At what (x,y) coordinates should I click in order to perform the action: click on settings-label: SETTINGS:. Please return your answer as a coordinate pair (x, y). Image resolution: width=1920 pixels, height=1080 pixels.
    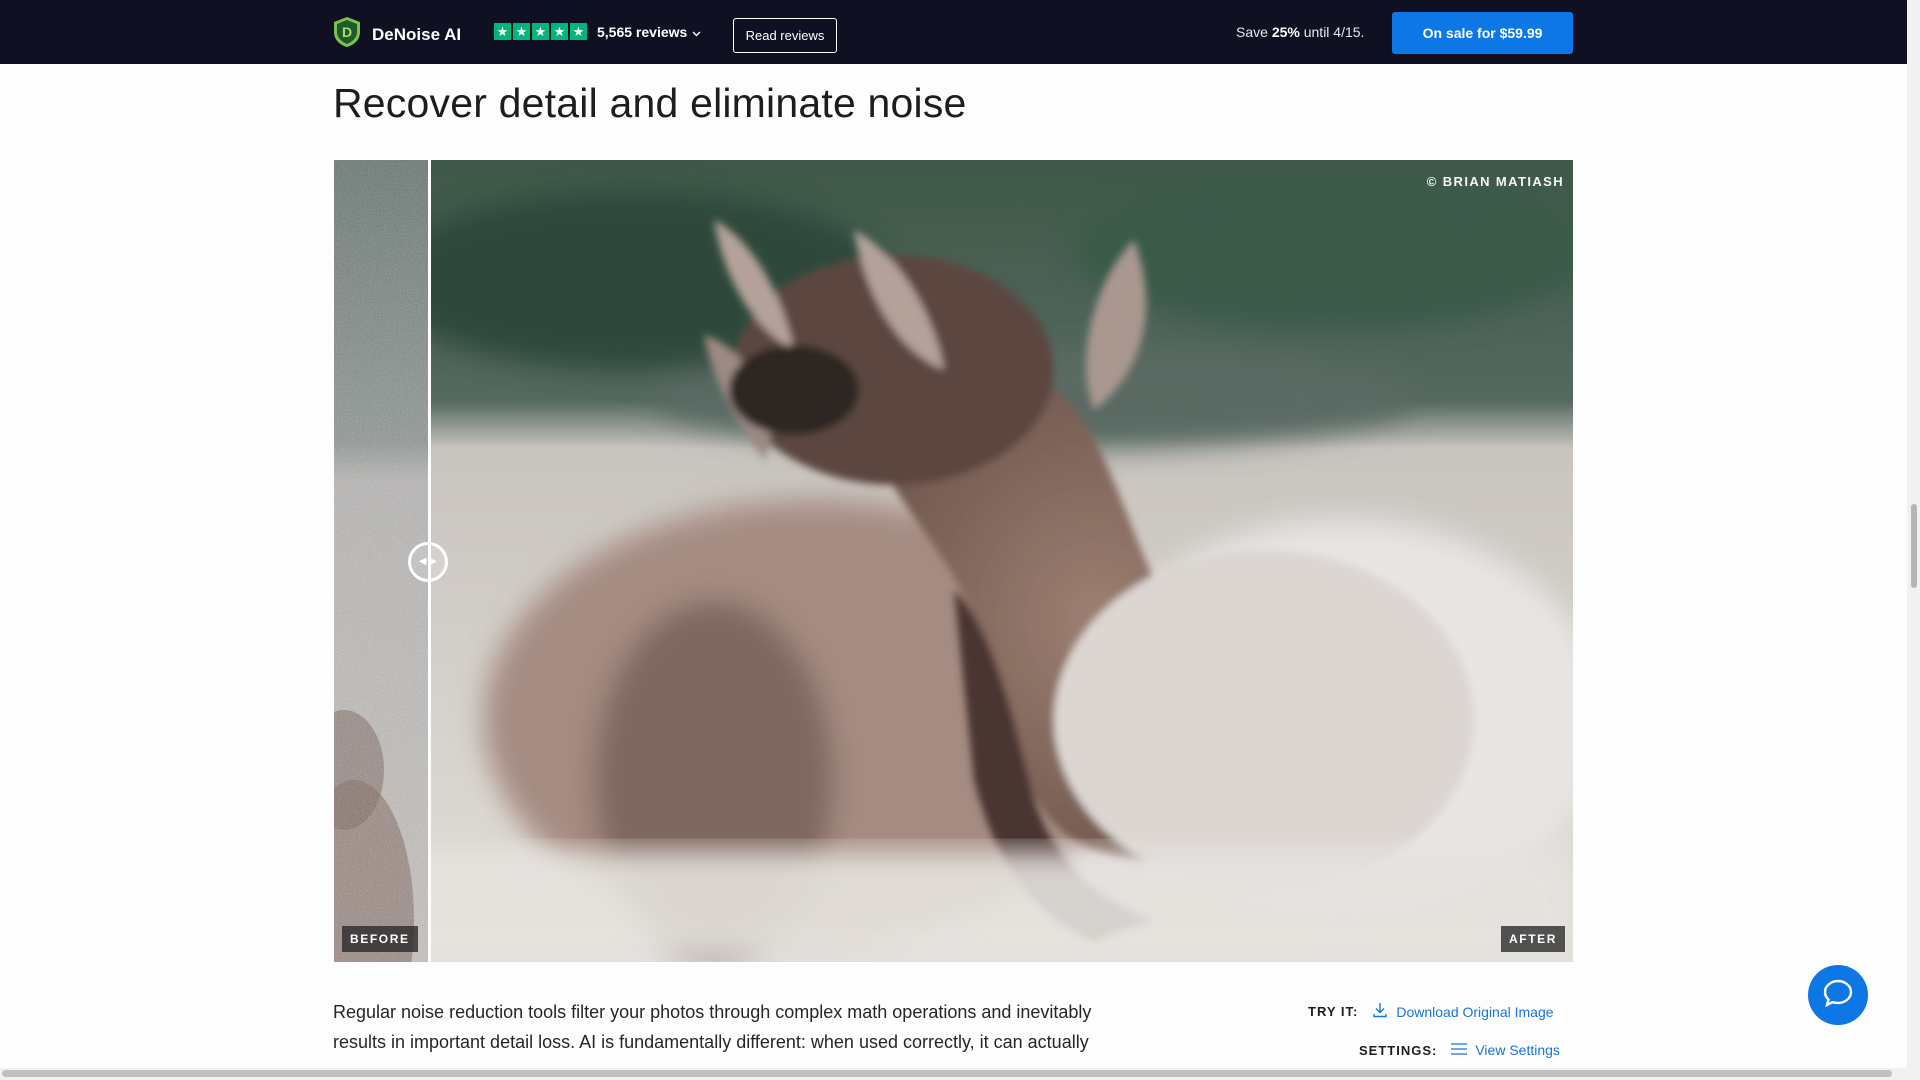
    Looking at the image, I should click on (1398, 1050).